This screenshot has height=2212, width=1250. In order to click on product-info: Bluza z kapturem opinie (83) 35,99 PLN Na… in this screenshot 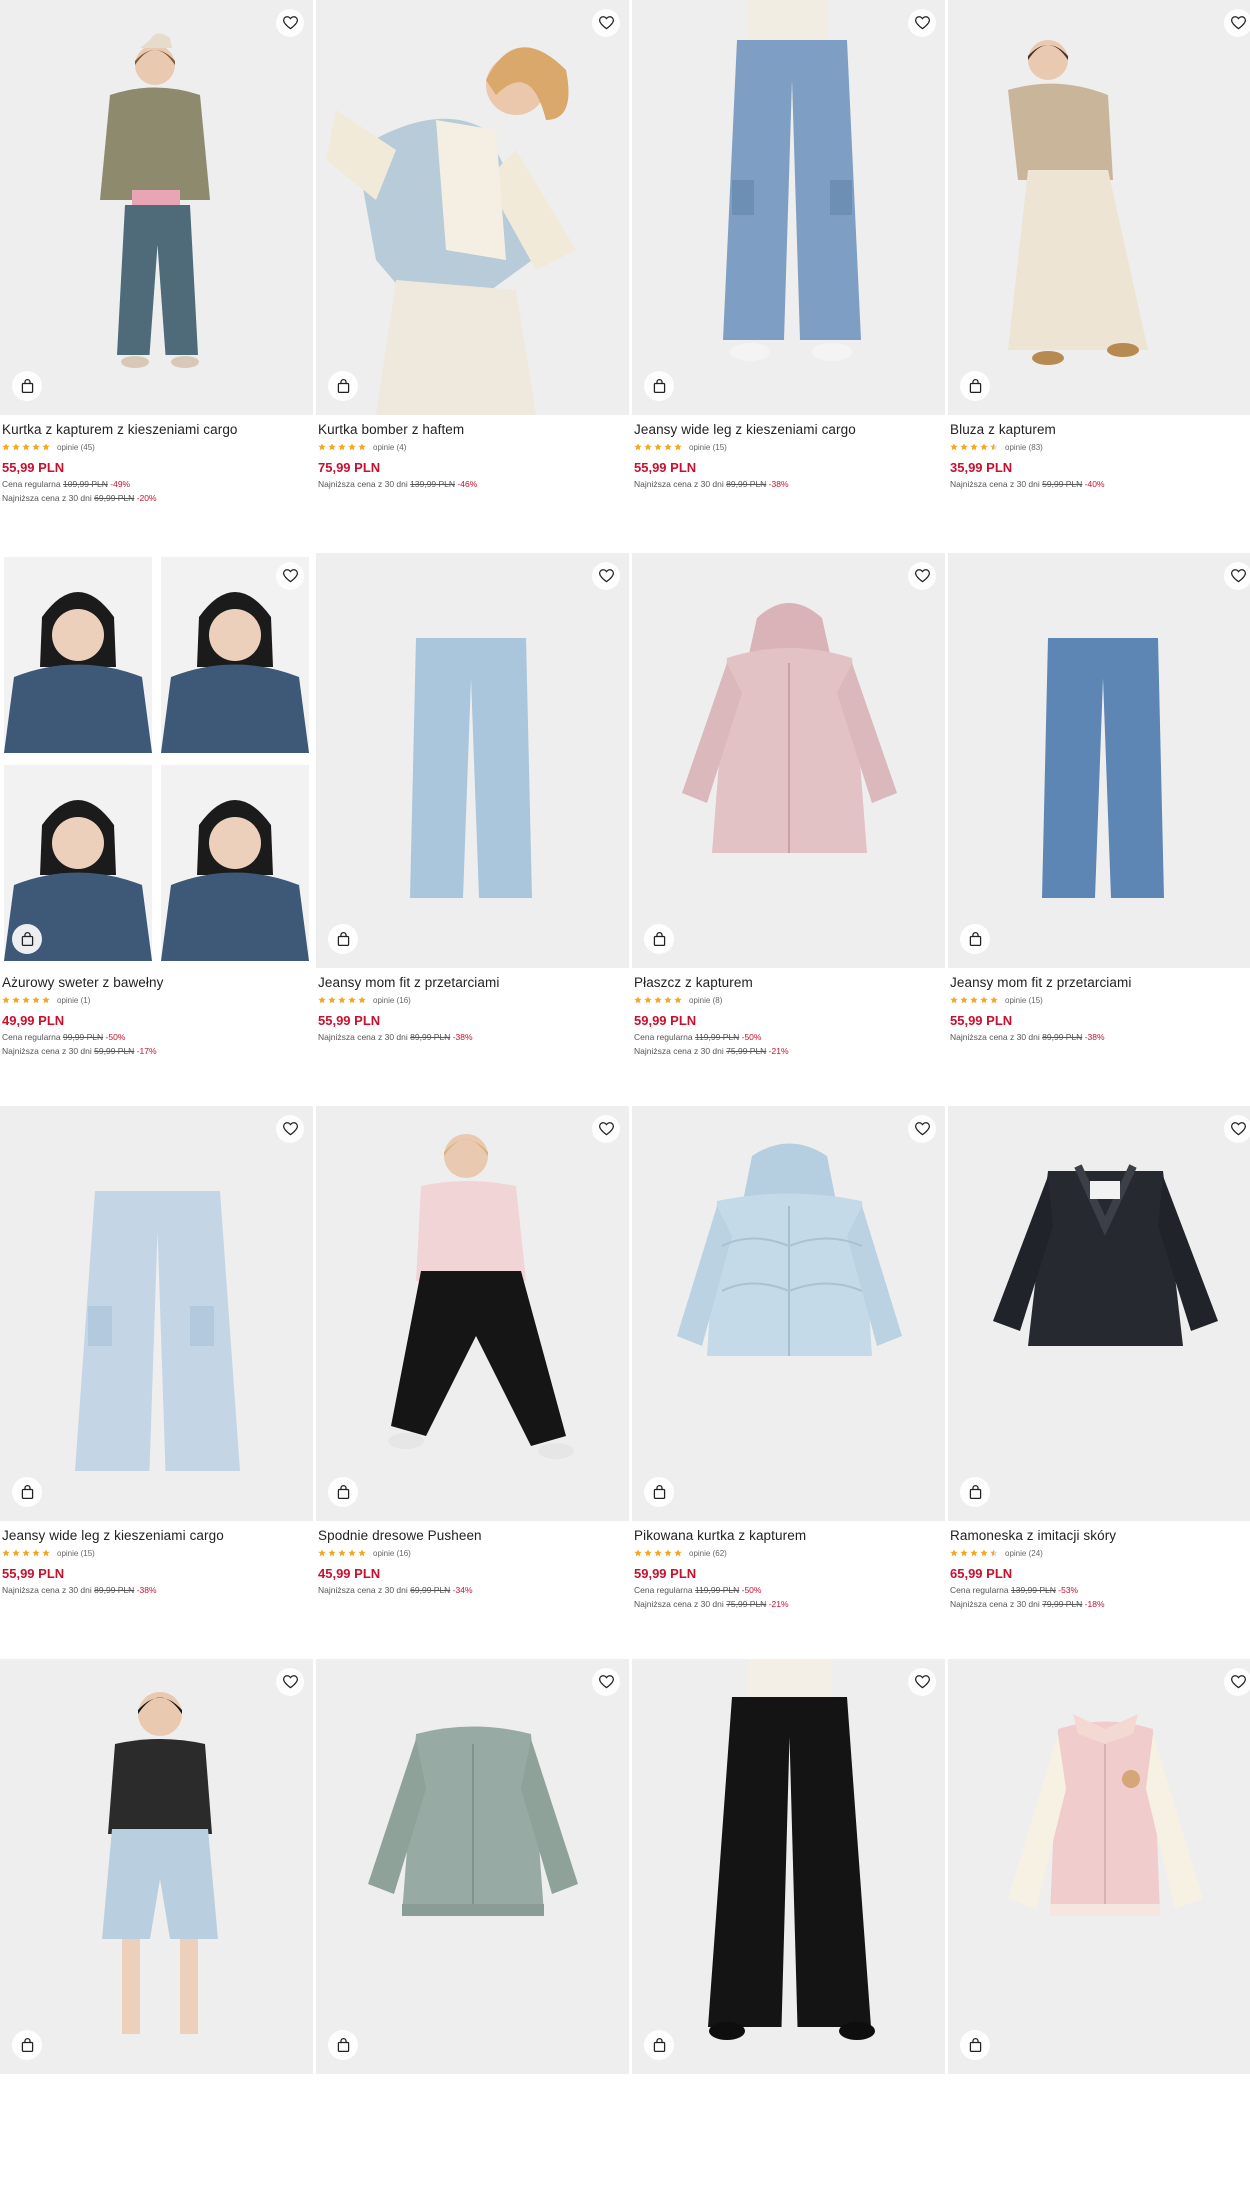, I will do `click(1099, 452)`.